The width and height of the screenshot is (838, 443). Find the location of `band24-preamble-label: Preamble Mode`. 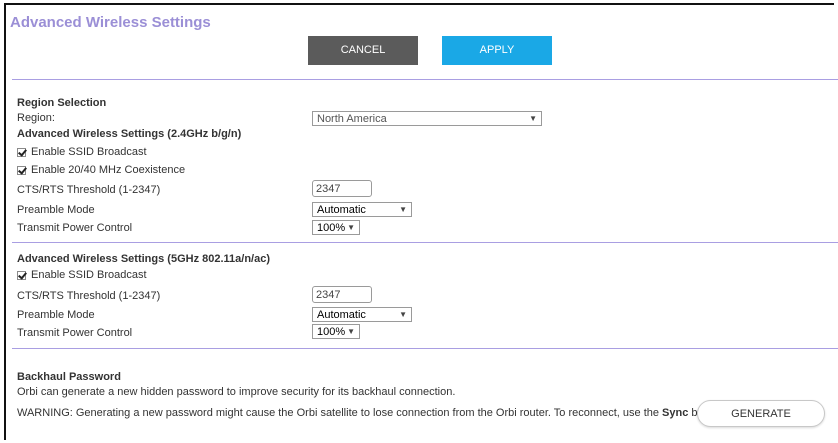

band24-preamble-label: Preamble Mode is located at coordinates (56, 210).